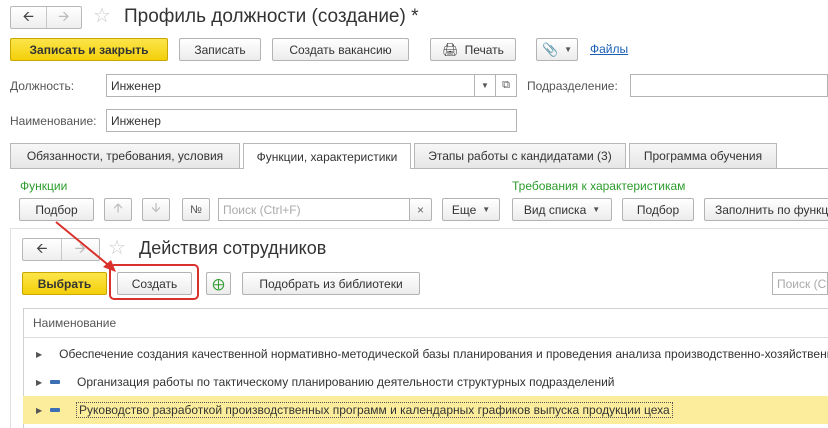  I want to click on tab-training-program: Программа обучения, so click(703, 155).